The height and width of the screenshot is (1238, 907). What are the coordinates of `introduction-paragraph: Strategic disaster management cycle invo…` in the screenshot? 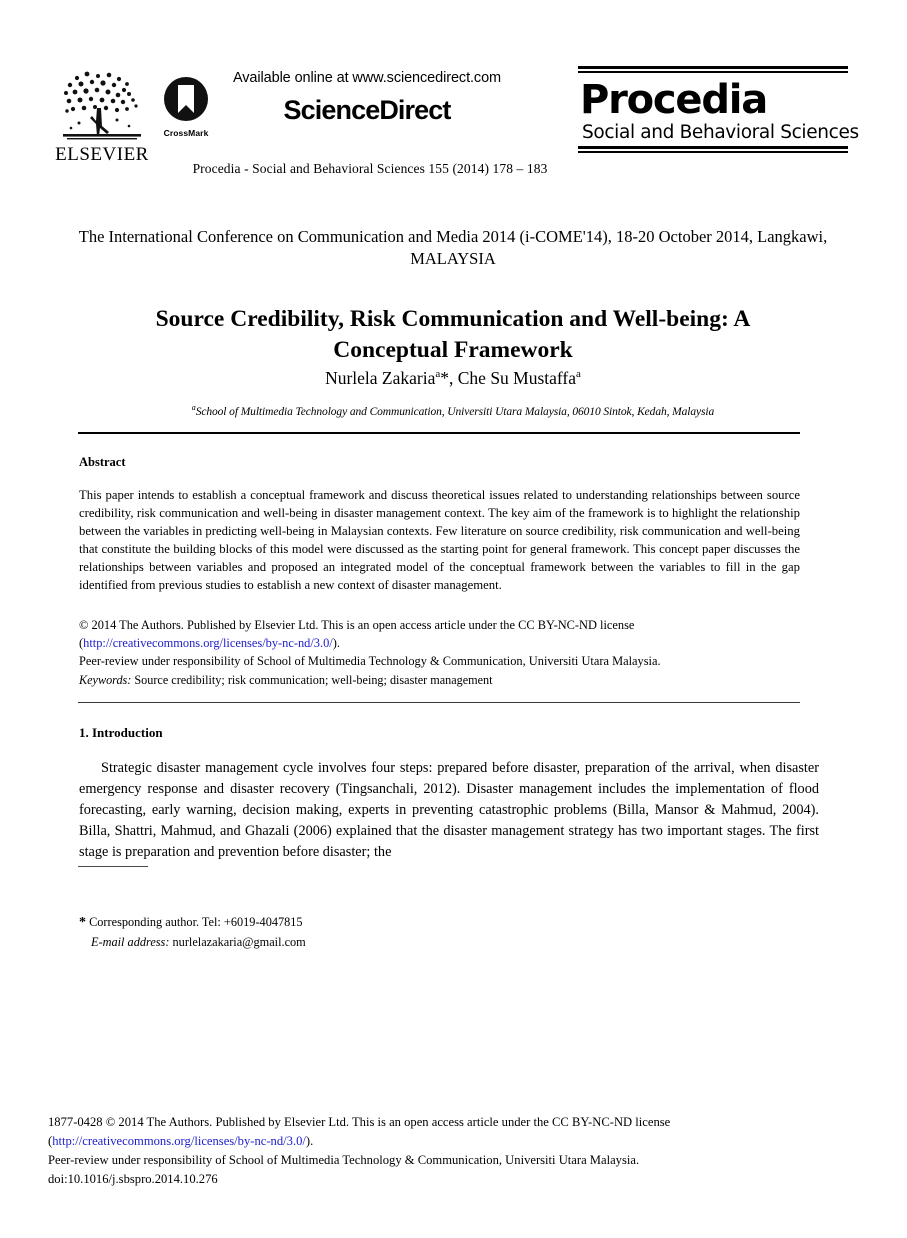 It's located at (449, 810).